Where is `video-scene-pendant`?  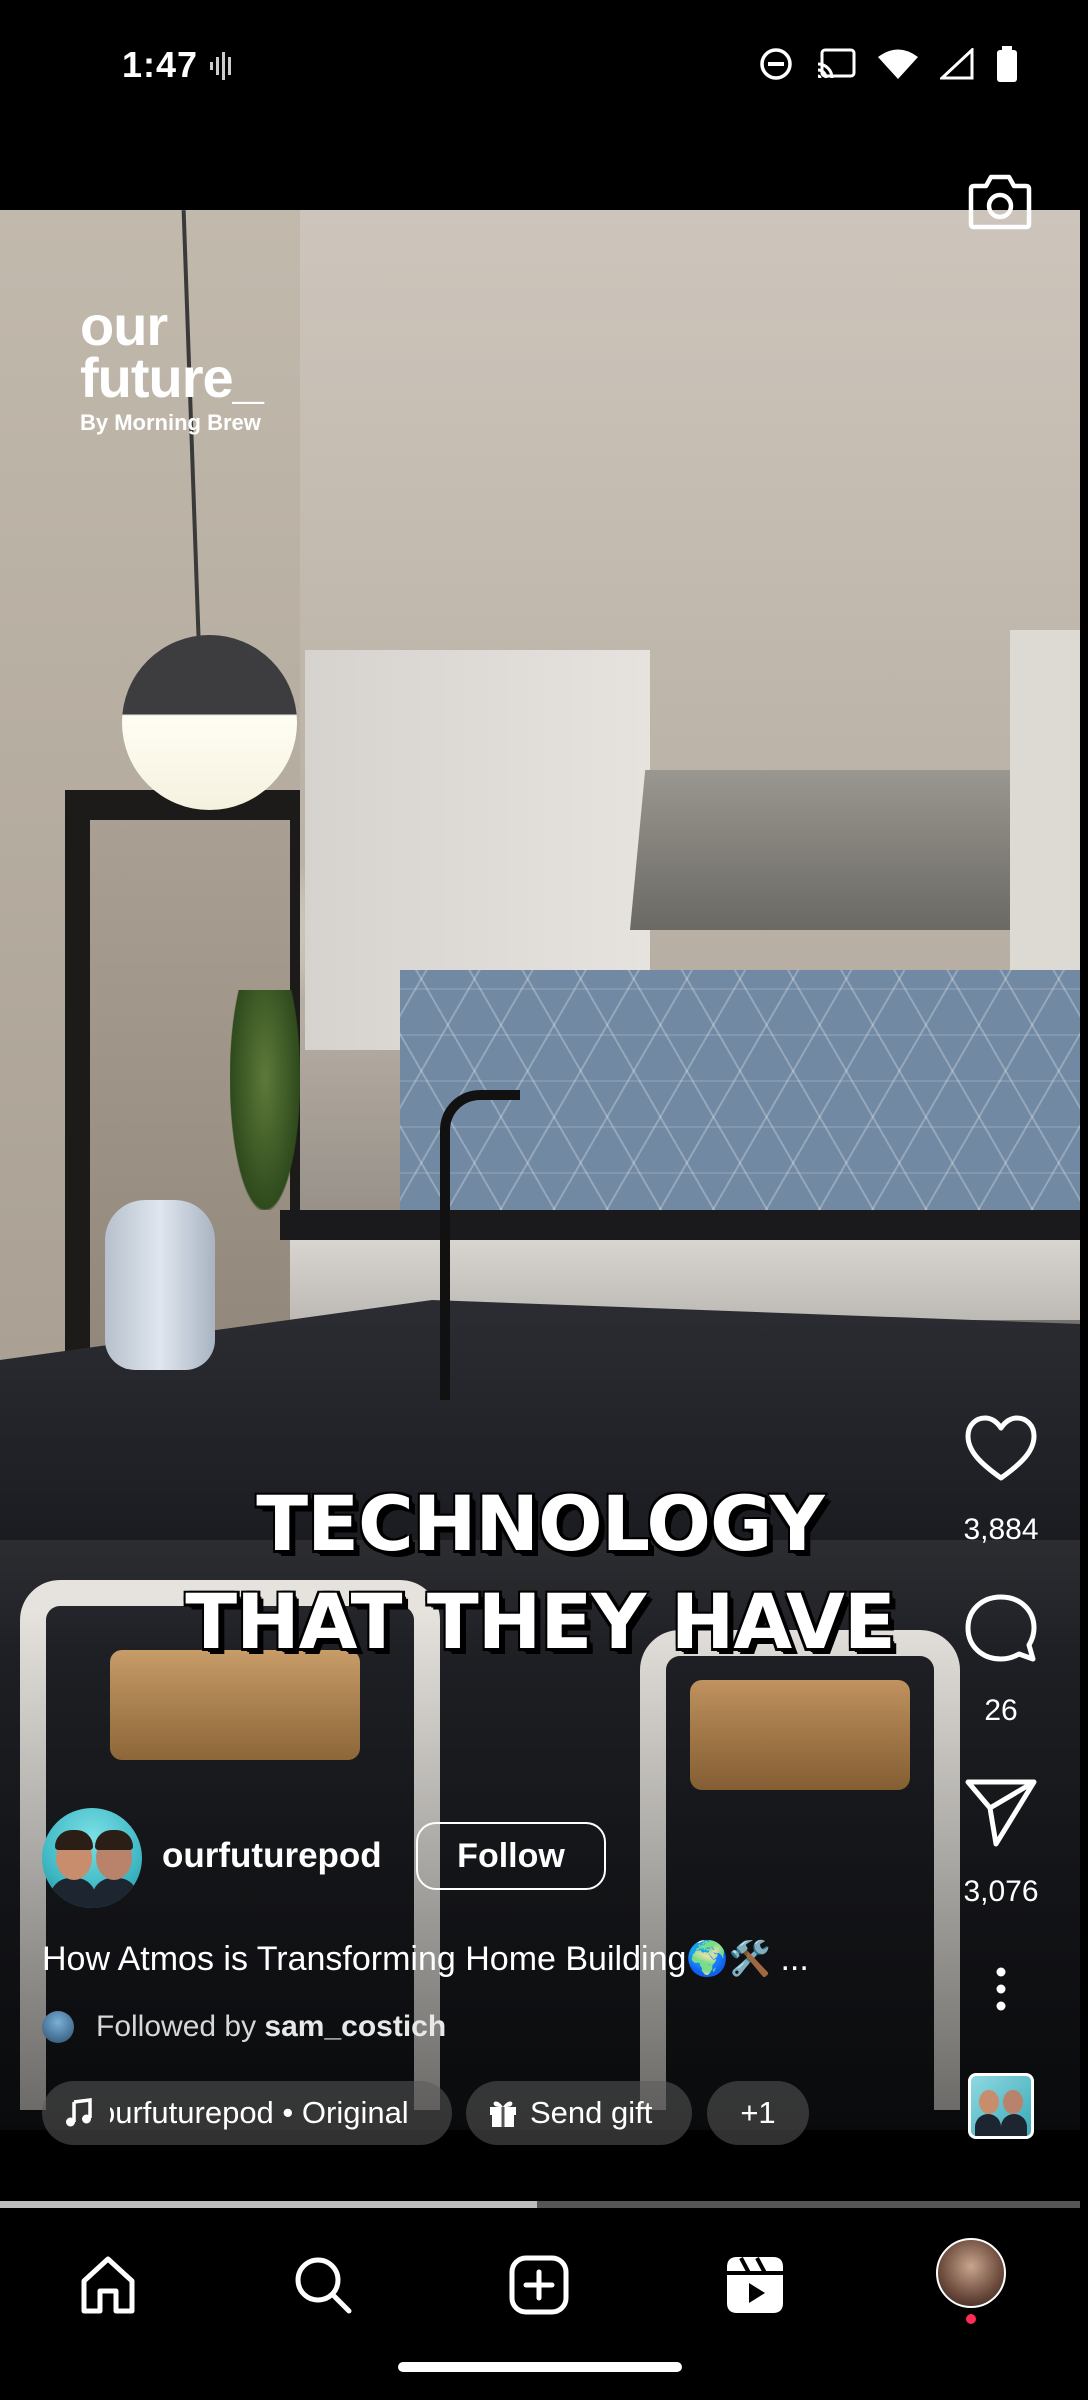
video-scene-pendant is located at coordinates (209, 722).